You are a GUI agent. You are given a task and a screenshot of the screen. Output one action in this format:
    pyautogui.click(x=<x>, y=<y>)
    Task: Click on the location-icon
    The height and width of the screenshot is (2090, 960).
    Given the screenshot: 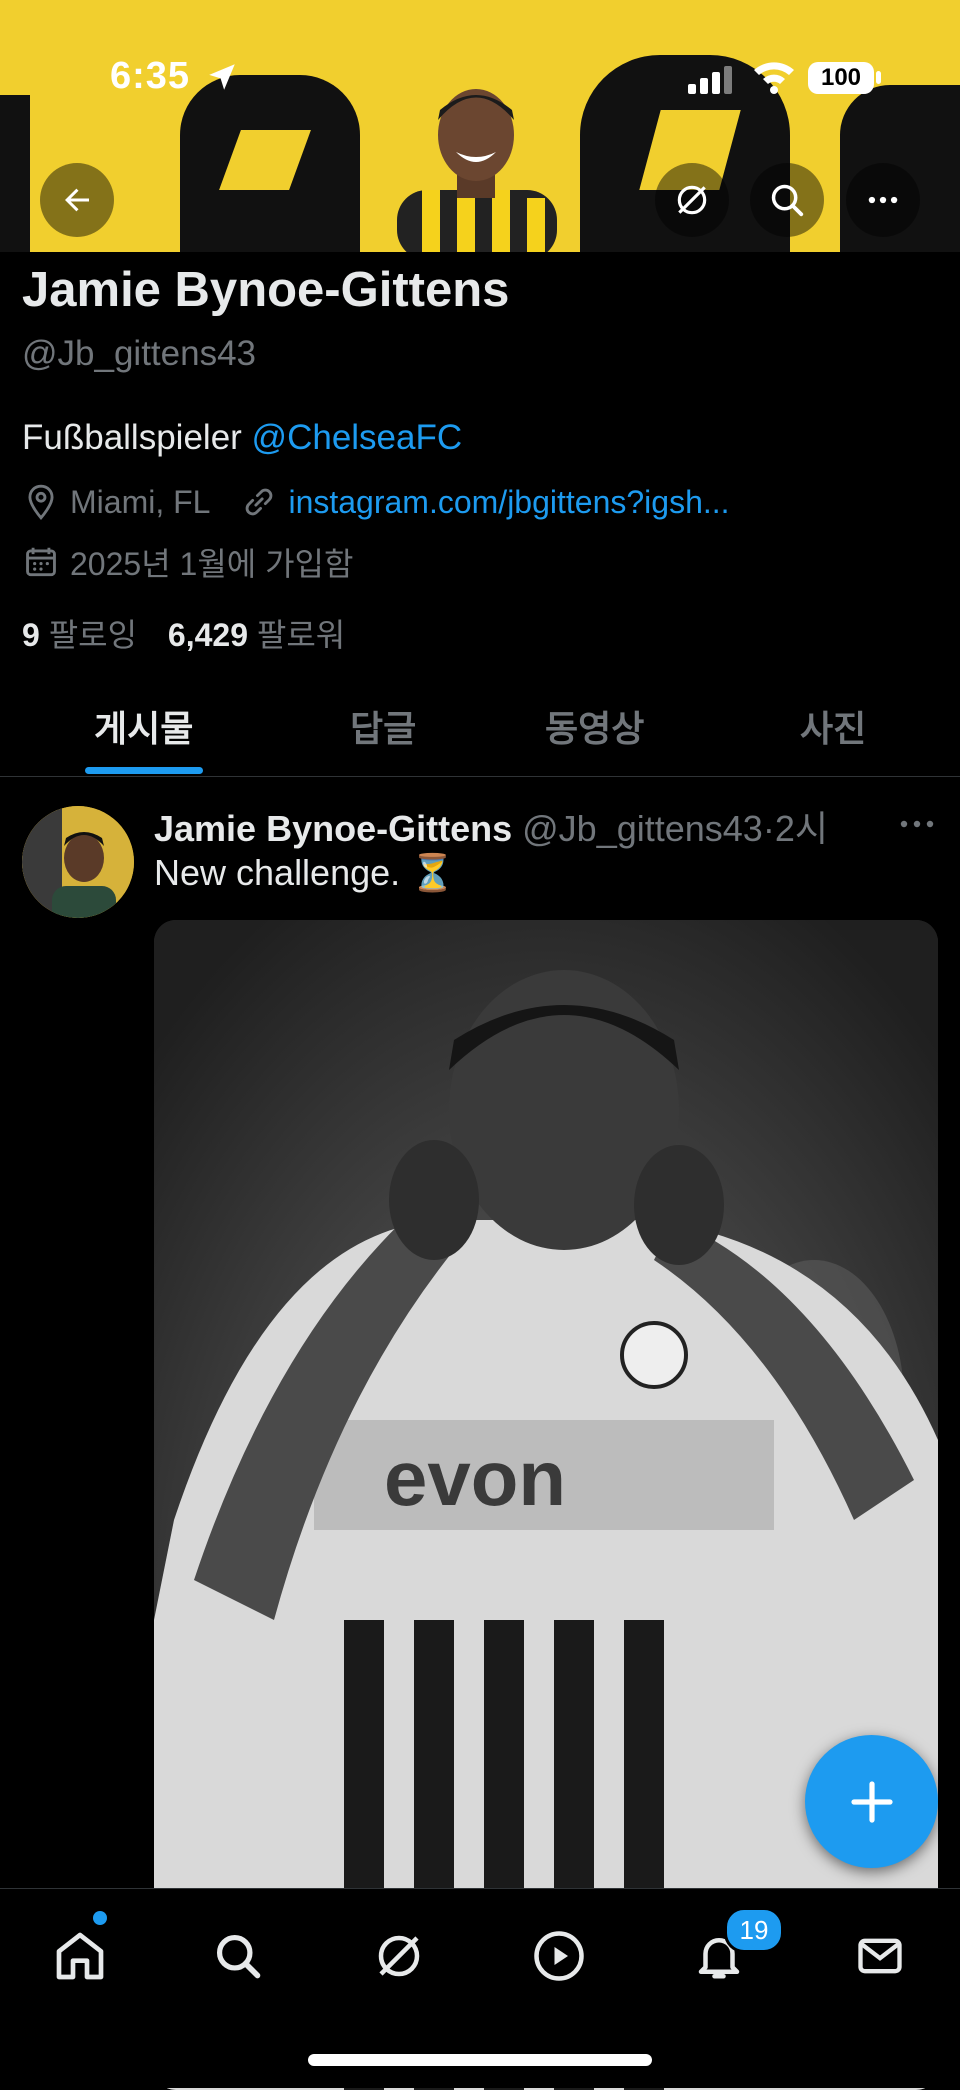 What is the action you would take?
    pyautogui.click(x=41, y=502)
    